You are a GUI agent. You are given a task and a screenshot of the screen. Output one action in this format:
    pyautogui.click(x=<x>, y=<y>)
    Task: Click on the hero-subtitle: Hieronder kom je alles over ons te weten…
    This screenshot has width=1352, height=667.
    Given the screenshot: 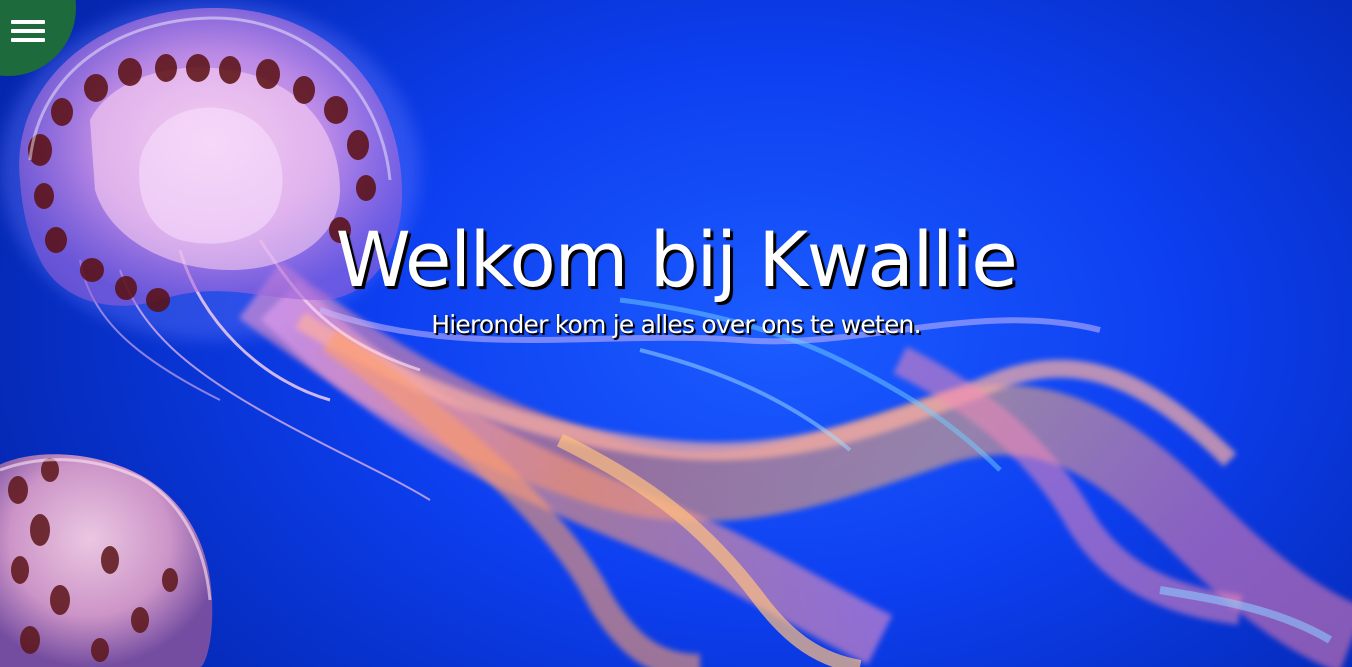 What is the action you would take?
    pyautogui.click(x=676, y=324)
    